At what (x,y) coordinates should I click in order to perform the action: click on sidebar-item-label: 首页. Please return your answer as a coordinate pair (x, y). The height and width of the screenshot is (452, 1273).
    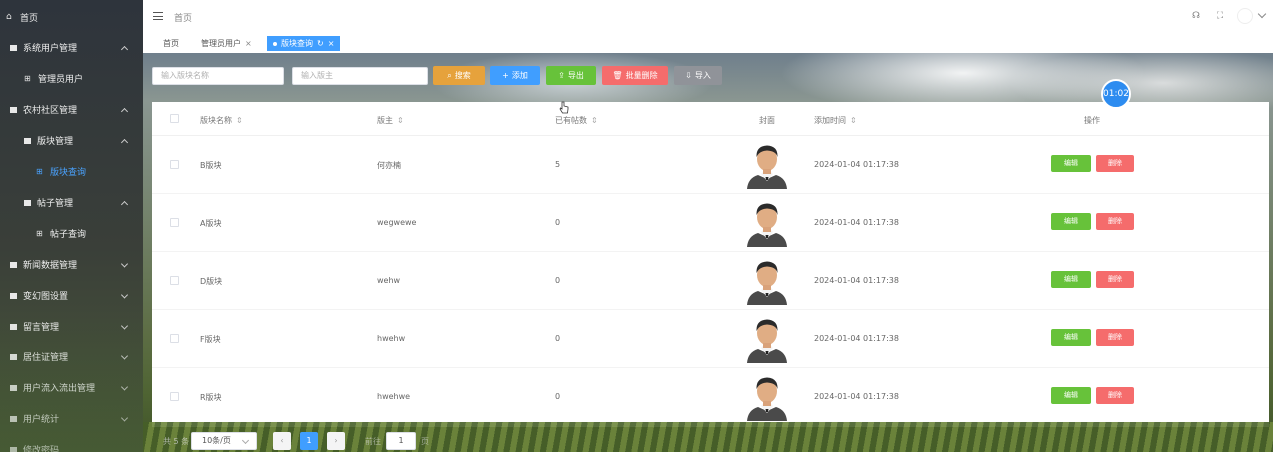
    Looking at the image, I should click on (29, 19).